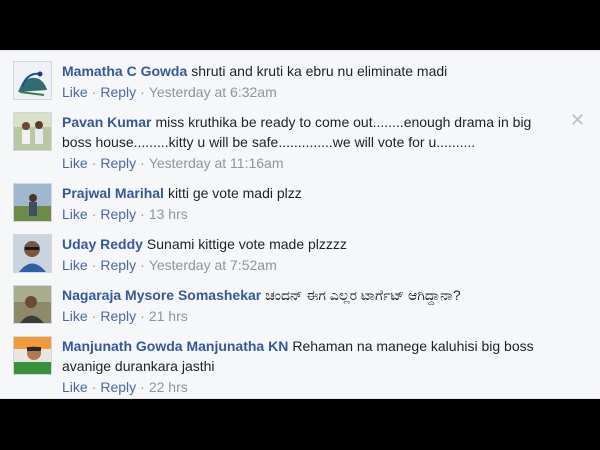  What do you see at coordinates (168, 387) in the screenshot?
I see `comment-timestamp: 22 hrs` at bounding box center [168, 387].